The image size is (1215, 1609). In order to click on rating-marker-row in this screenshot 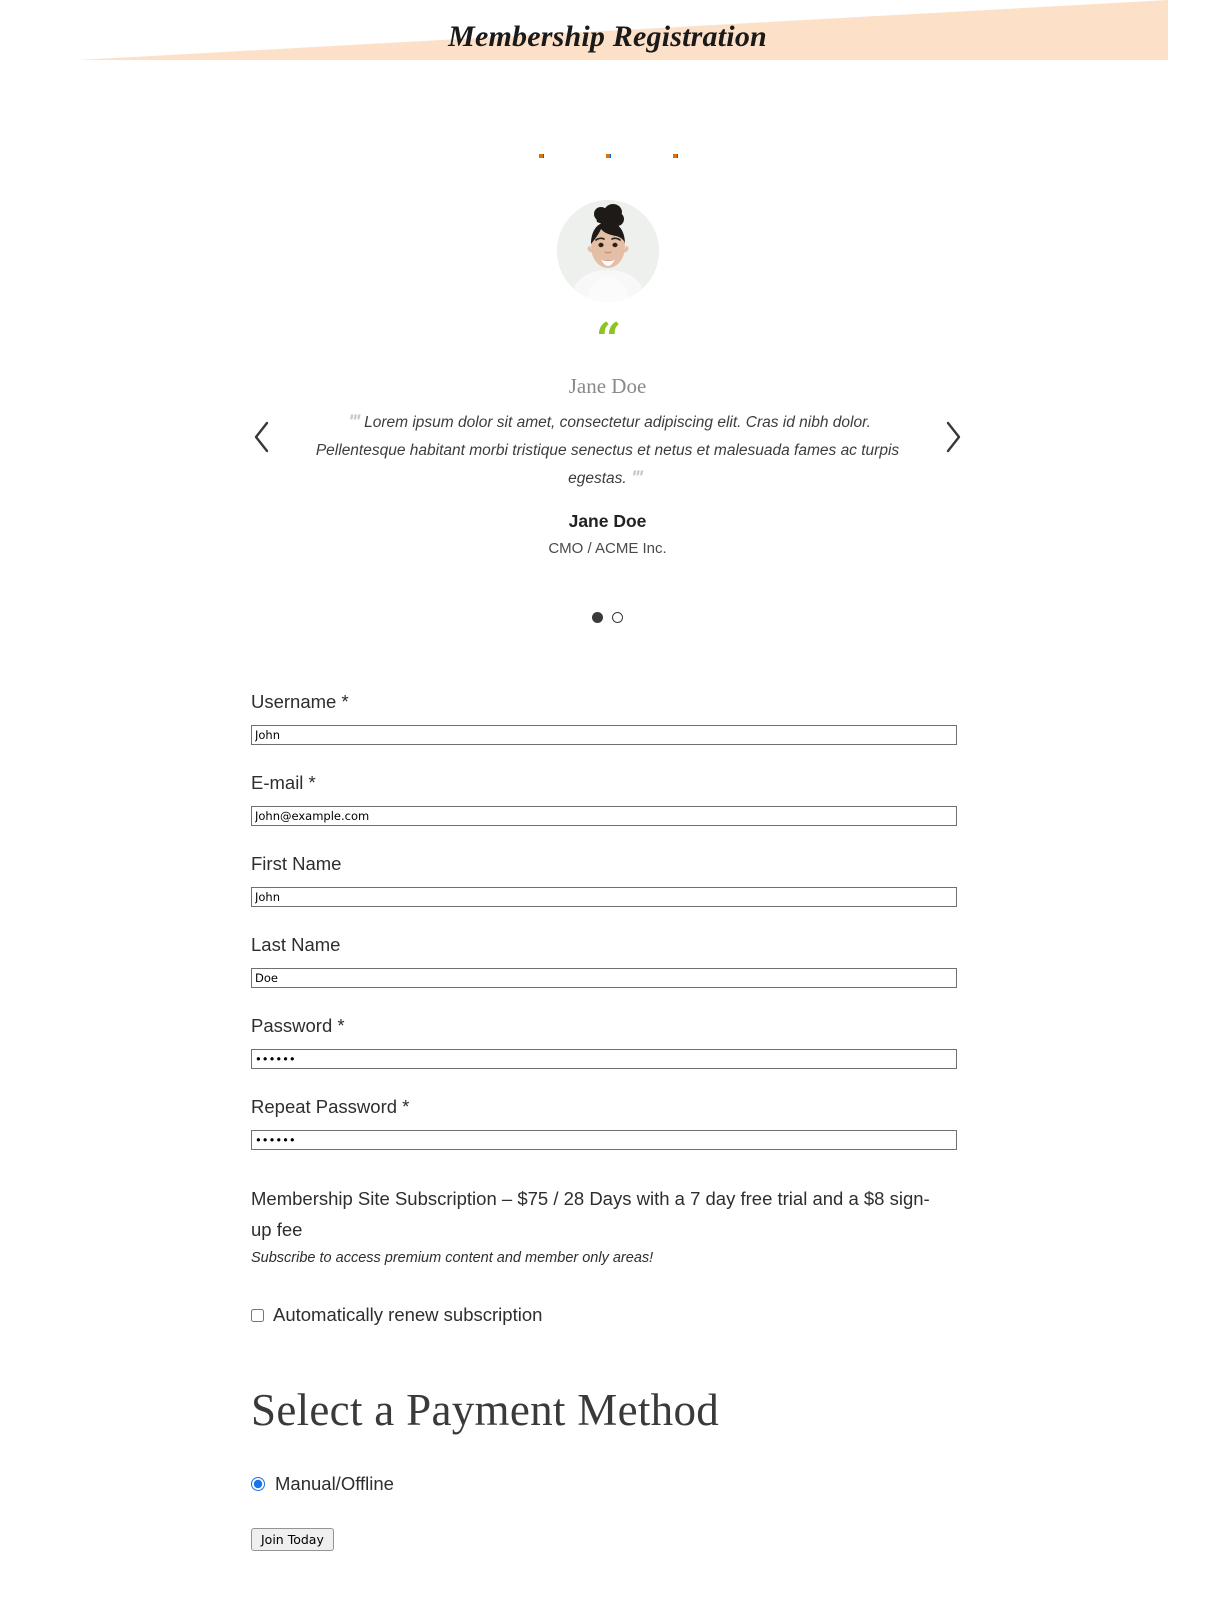, I will do `click(607, 156)`.